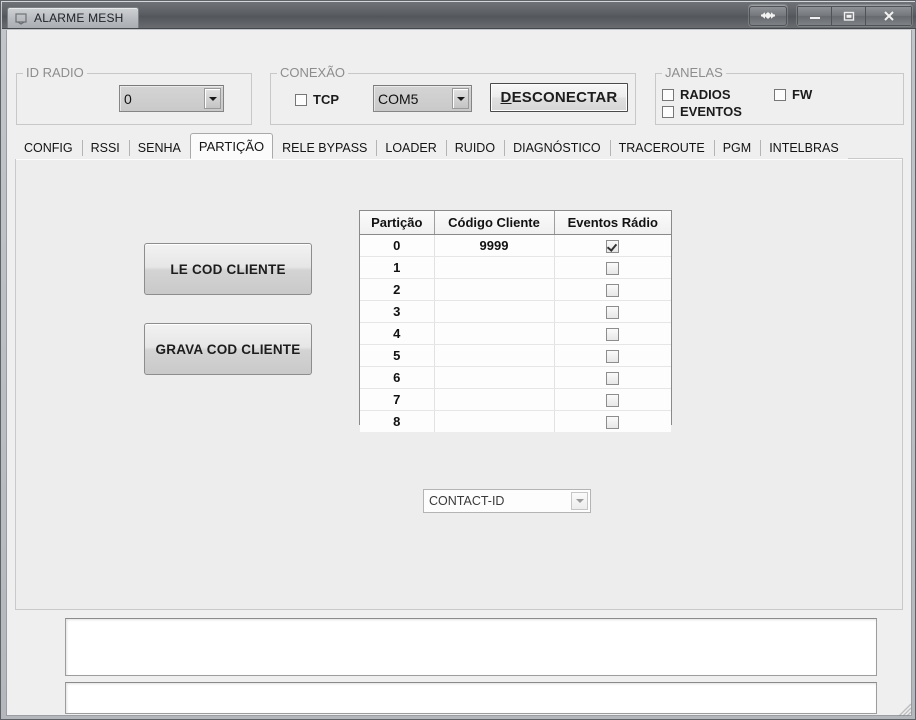  Describe the element at coordinates (804, 148) in the screenshot. I see `tab-intelbras: INTELBRAS` at that location.